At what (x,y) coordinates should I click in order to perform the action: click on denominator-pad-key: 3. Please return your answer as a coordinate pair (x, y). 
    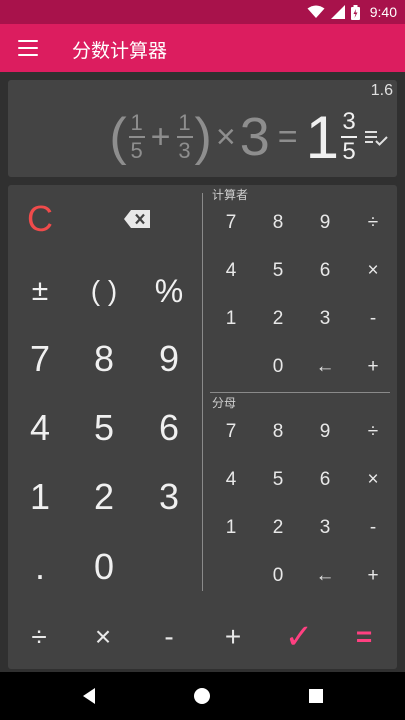
    Looking at the image, I should click on (325, 528).